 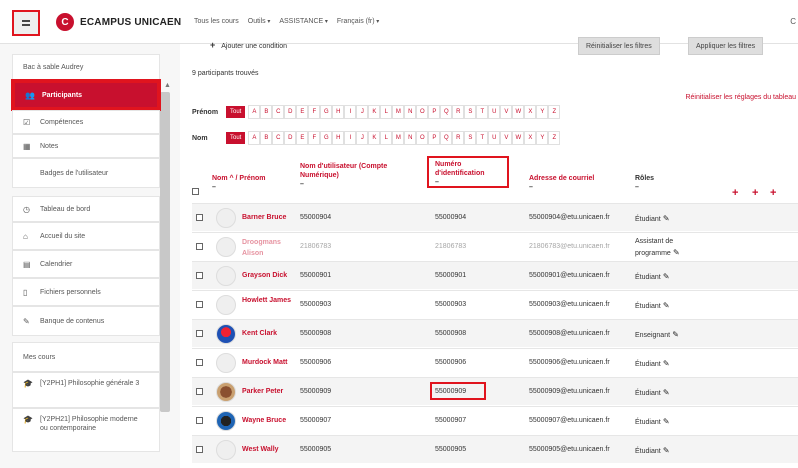 What do you see at coordinates (326, 112) in the screenshot?
I see `firstname-letter-g: G` at bounding box center [326, 112].